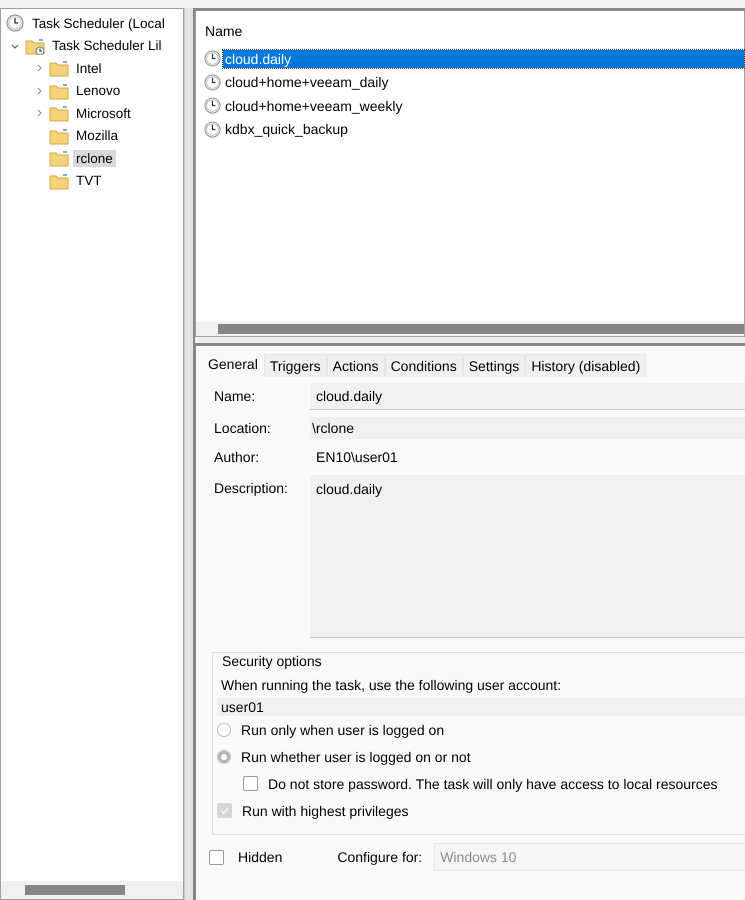  What do you see at coordinates (224, 729) in the screenshot?
I see `radio-button` at bounding box center [224, 729].